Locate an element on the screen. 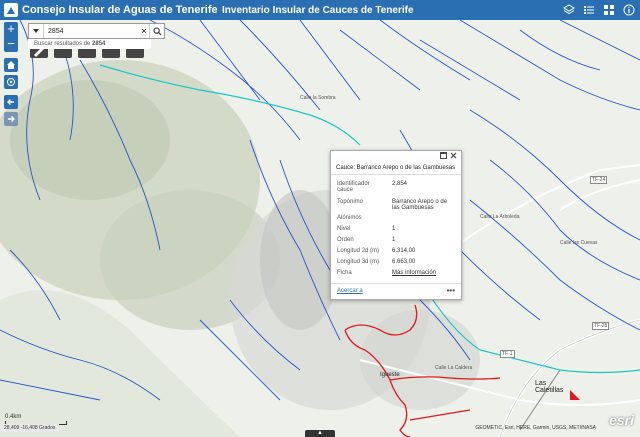 The image size is (640, 437). search-button is located at coordinates (156, 31).